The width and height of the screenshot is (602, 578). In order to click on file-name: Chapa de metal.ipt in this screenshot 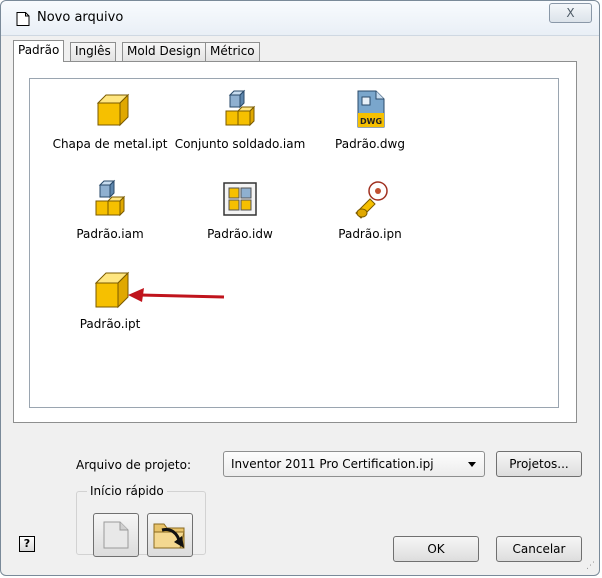, I will do `click(110, 144)`.